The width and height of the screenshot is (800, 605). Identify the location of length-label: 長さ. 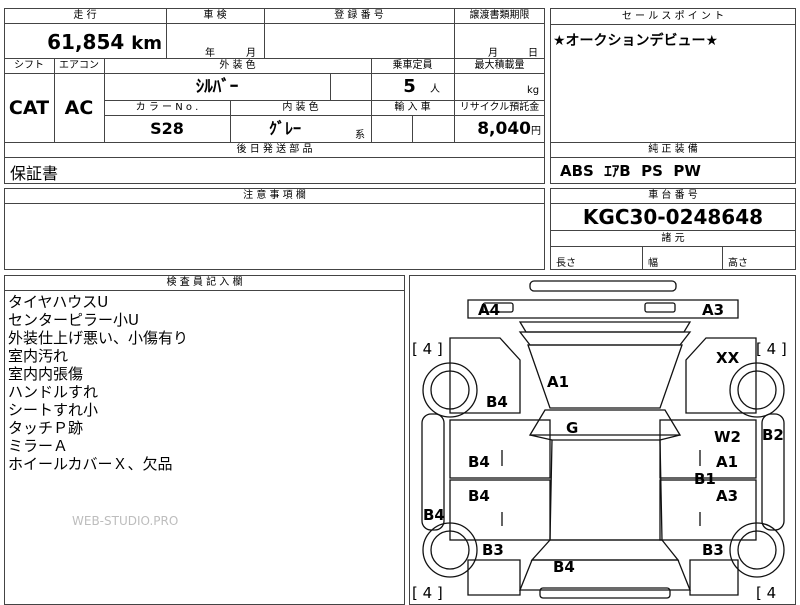
(566, 263).